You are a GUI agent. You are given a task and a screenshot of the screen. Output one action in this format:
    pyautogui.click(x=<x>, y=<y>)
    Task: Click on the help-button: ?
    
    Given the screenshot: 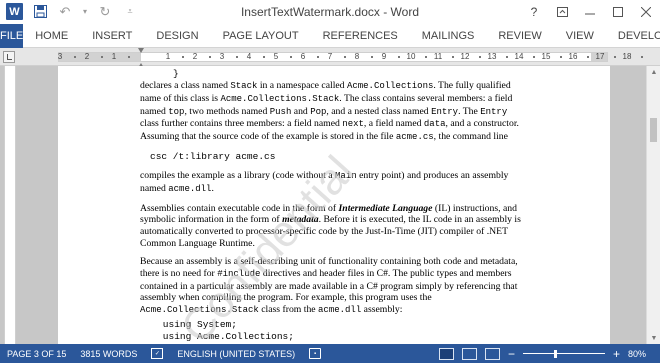 What is the action you would take?
    pyautogui.click(x=534, y=12)
    